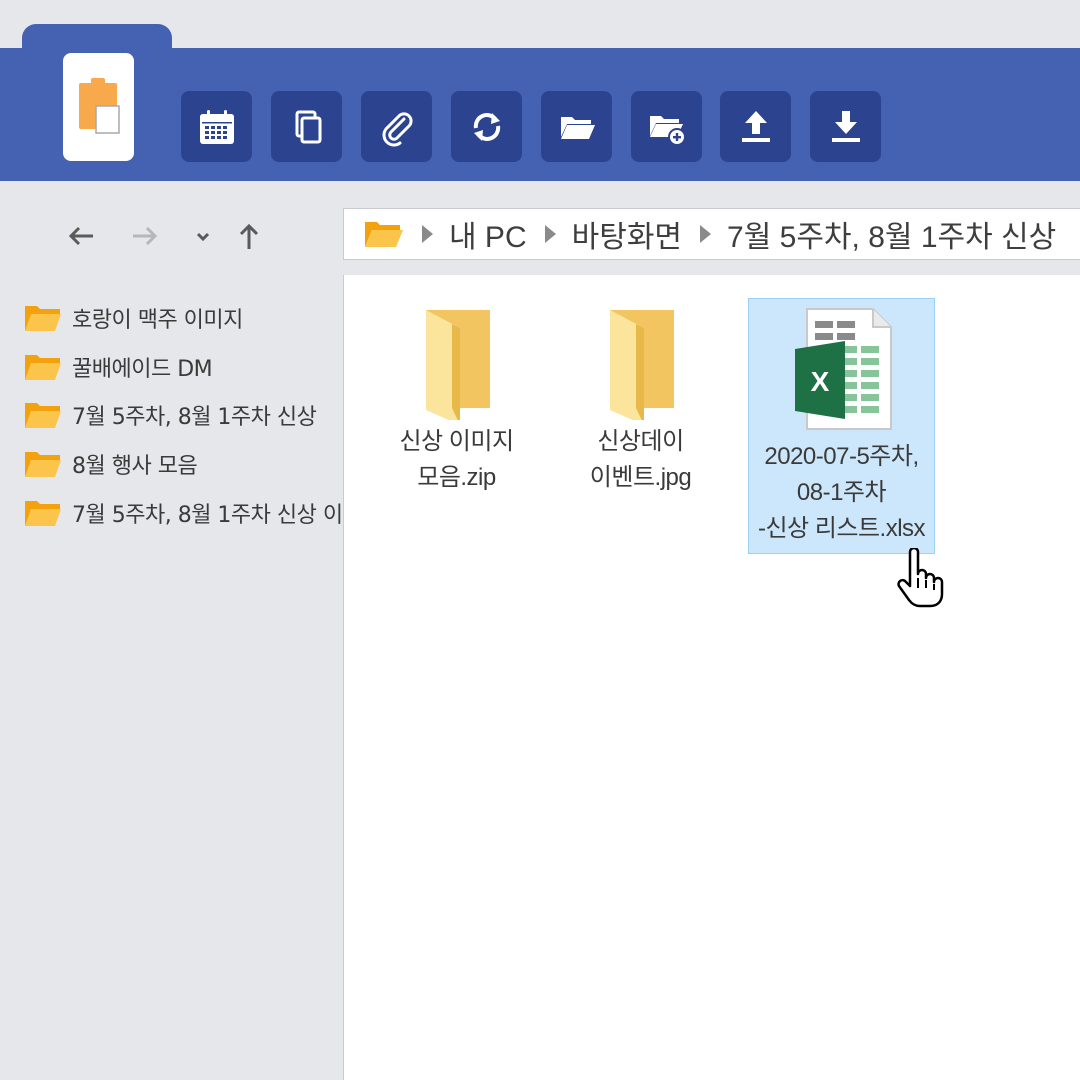 The height and width of the screenshot is (1080, 1080). I want to click on up-button, so click(249, 236).